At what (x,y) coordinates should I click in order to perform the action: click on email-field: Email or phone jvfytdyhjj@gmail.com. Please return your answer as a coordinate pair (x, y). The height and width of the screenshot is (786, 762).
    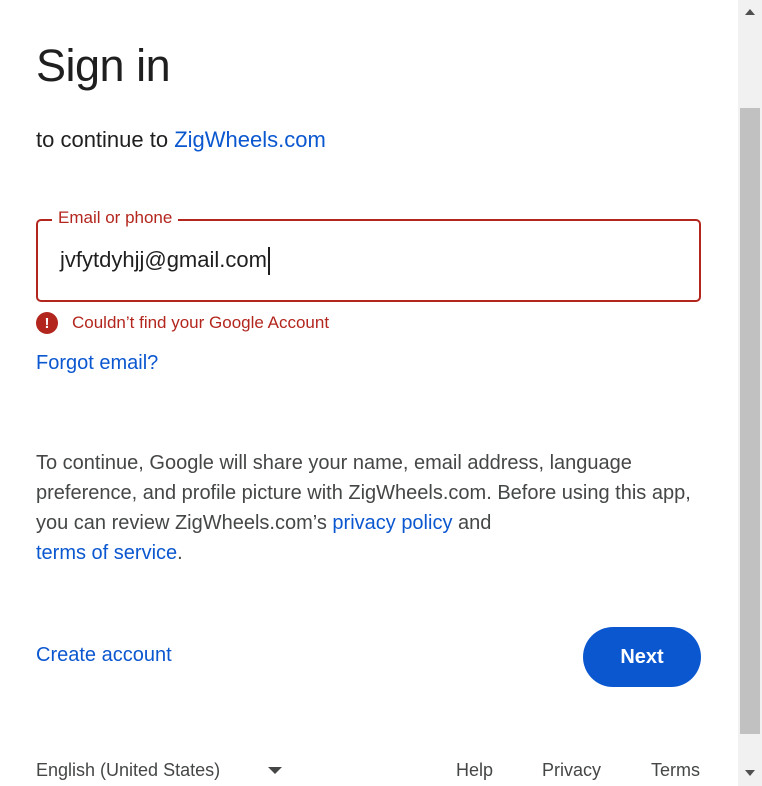
    Looking at the image, I should click on (368, 255).